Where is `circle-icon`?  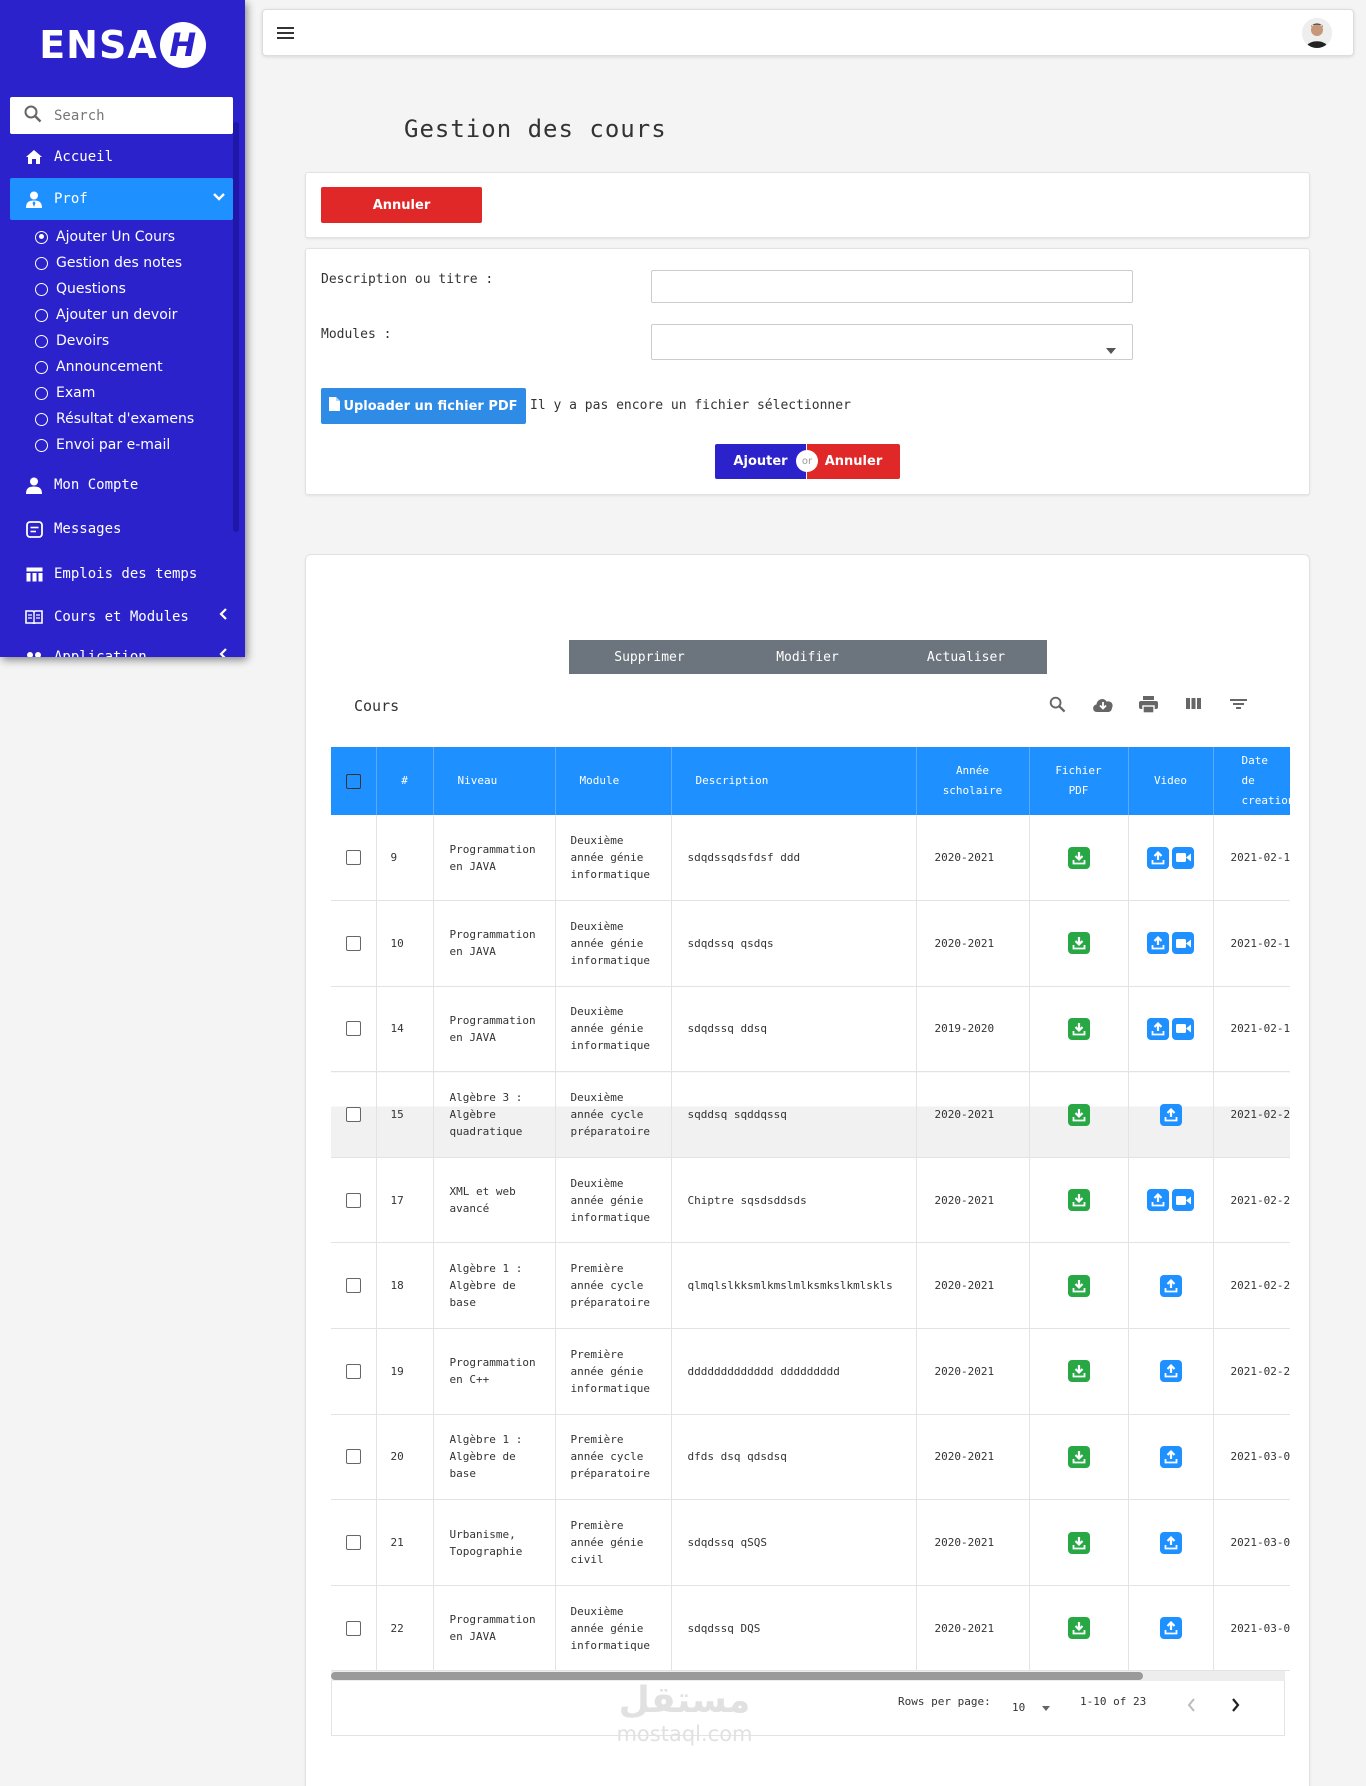
circle-icon is located at coordinates (41, 289).